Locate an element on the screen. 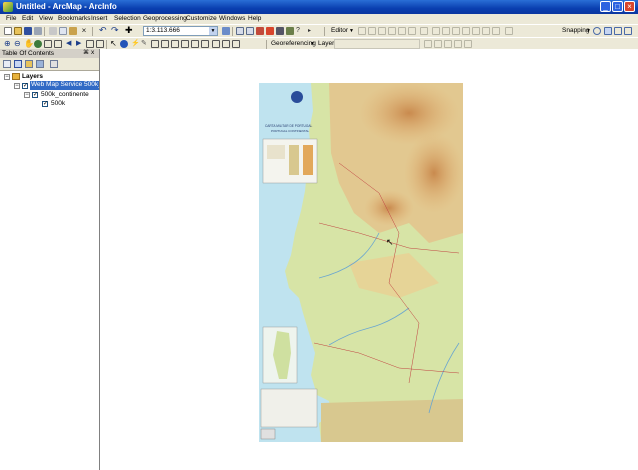 The height and width of the screenshot is (470, 638). toolbar-options-icon: ▸ is located at coordinates (312, 31).